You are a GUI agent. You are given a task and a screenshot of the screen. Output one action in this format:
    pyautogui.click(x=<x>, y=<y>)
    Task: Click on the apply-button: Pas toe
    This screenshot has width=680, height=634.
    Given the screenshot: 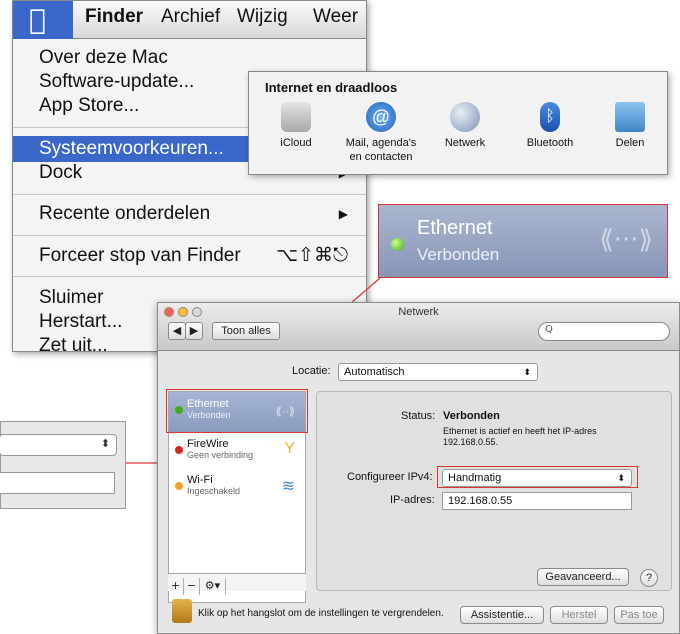 What is the action you would take?
    pyautogui.click(x=639, y=615)
    